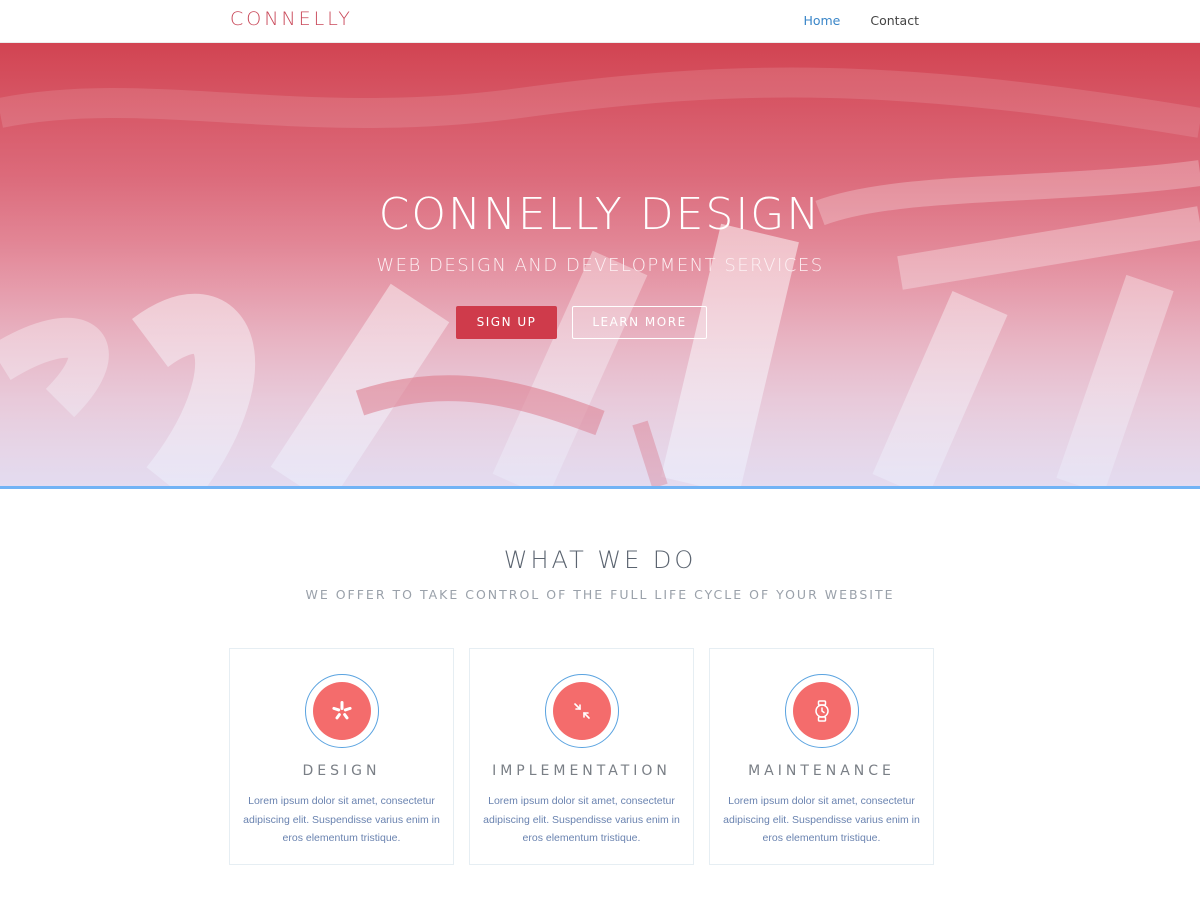 The height and width of the screenshot is (904, 1200). I want to click on service-title: IMPLEMENTATION, so click(581, 771).